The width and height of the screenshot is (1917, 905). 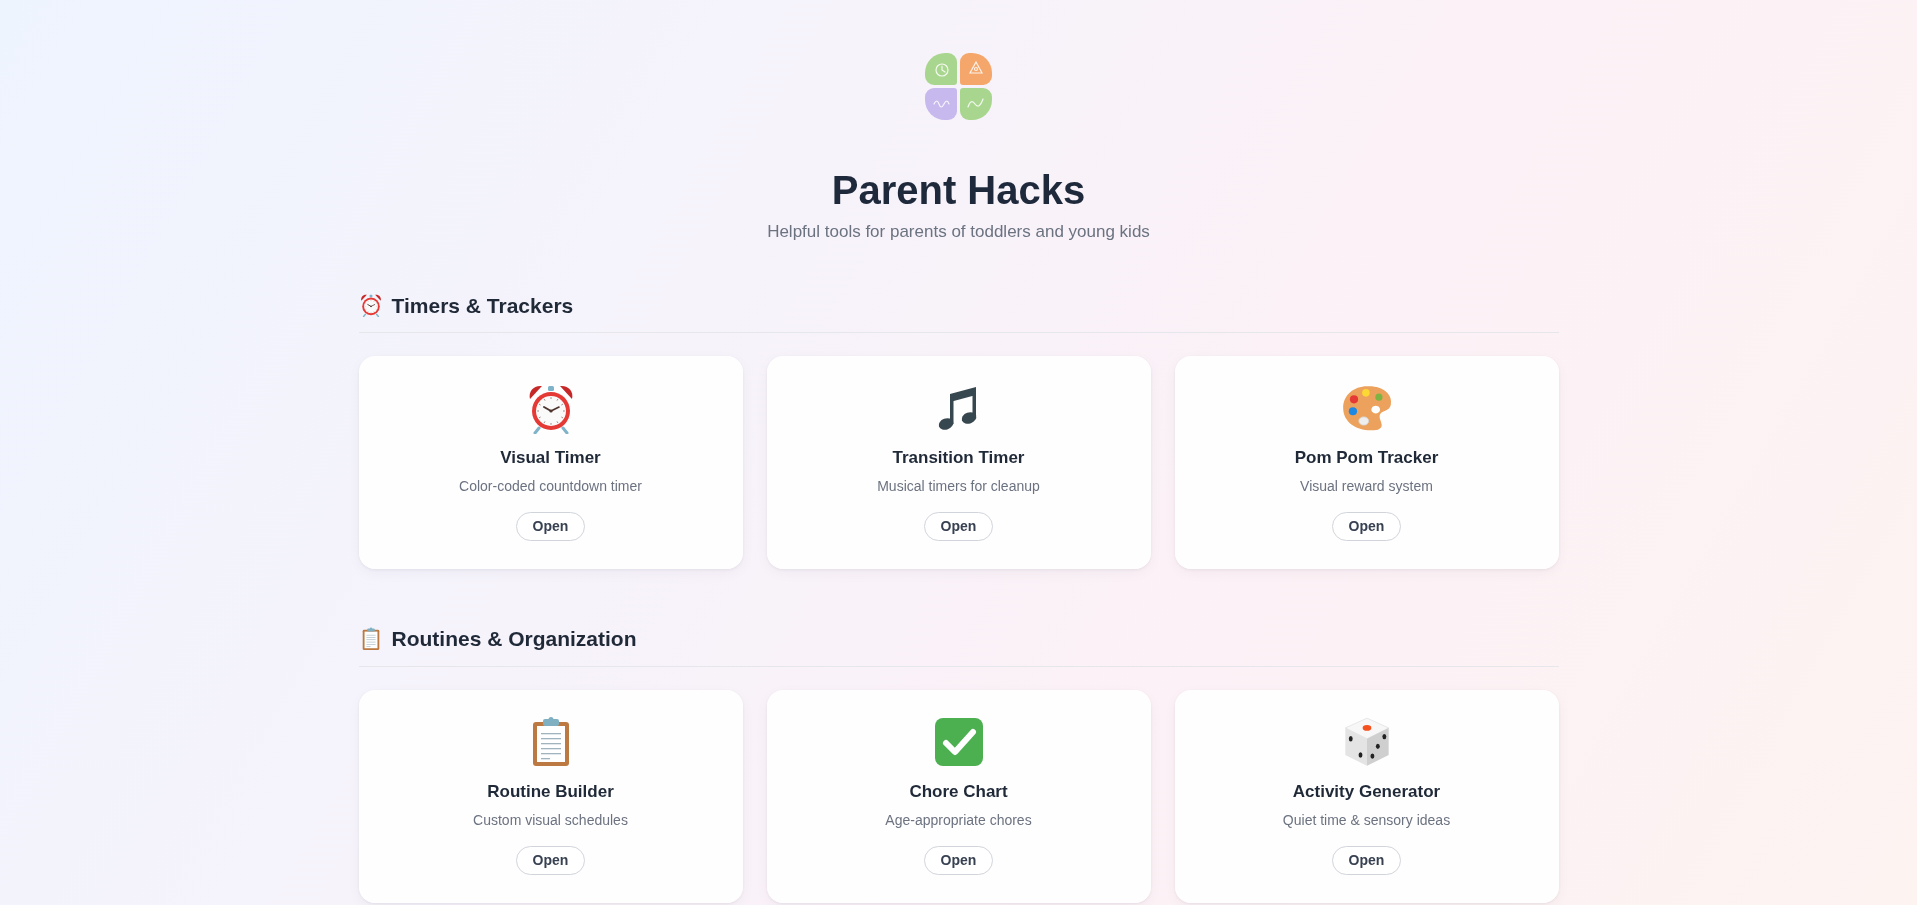 I want to click on card-title: Activity Generator, so click(x=1366, y=791).